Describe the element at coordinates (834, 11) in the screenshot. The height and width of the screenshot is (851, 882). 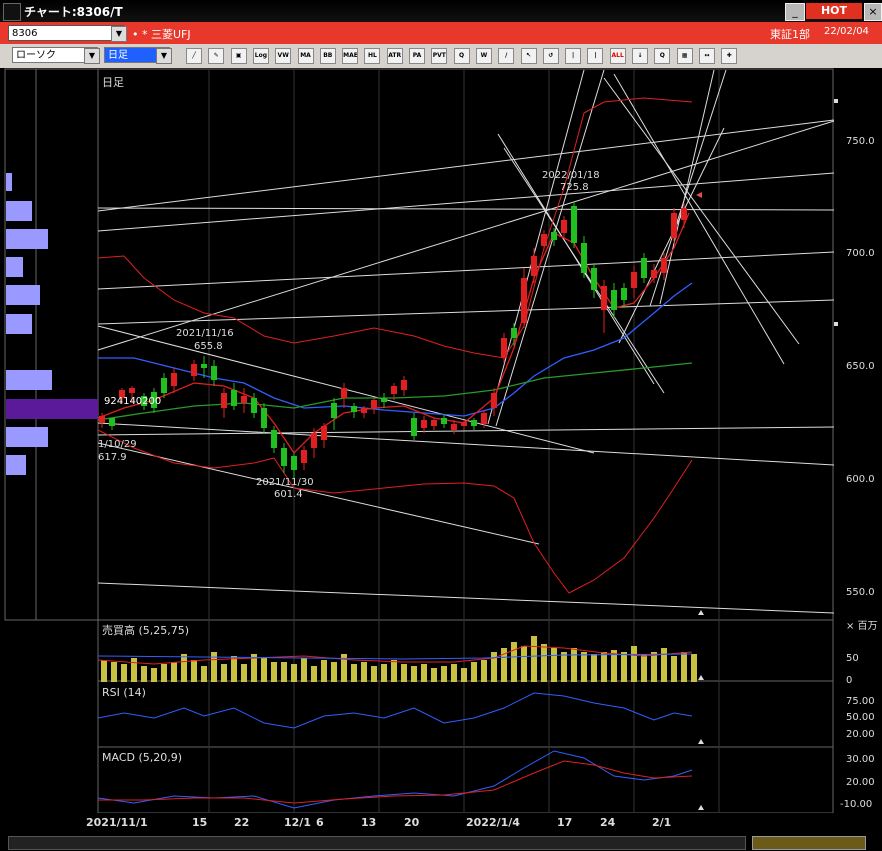
I see `hot-button: HOT` at that location.